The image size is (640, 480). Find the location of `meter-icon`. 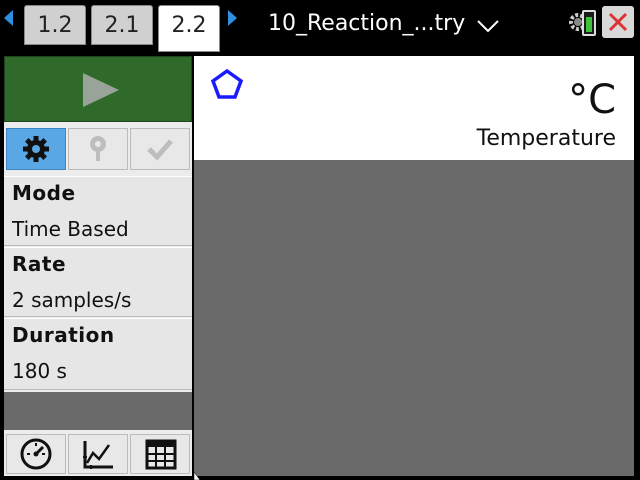

meter-icon is located at coordinates (36, 454).